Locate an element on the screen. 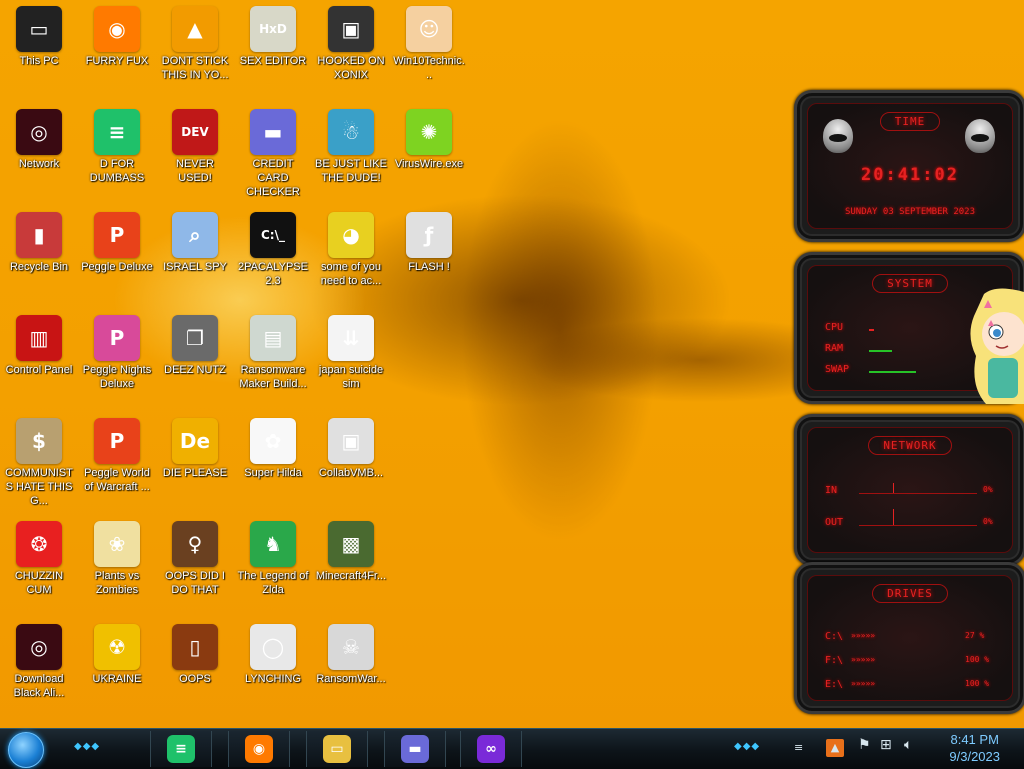 The image size is (1024, 769). desktop-icon: ⇊ japan suicide sim is located at coordinates (351, 361).